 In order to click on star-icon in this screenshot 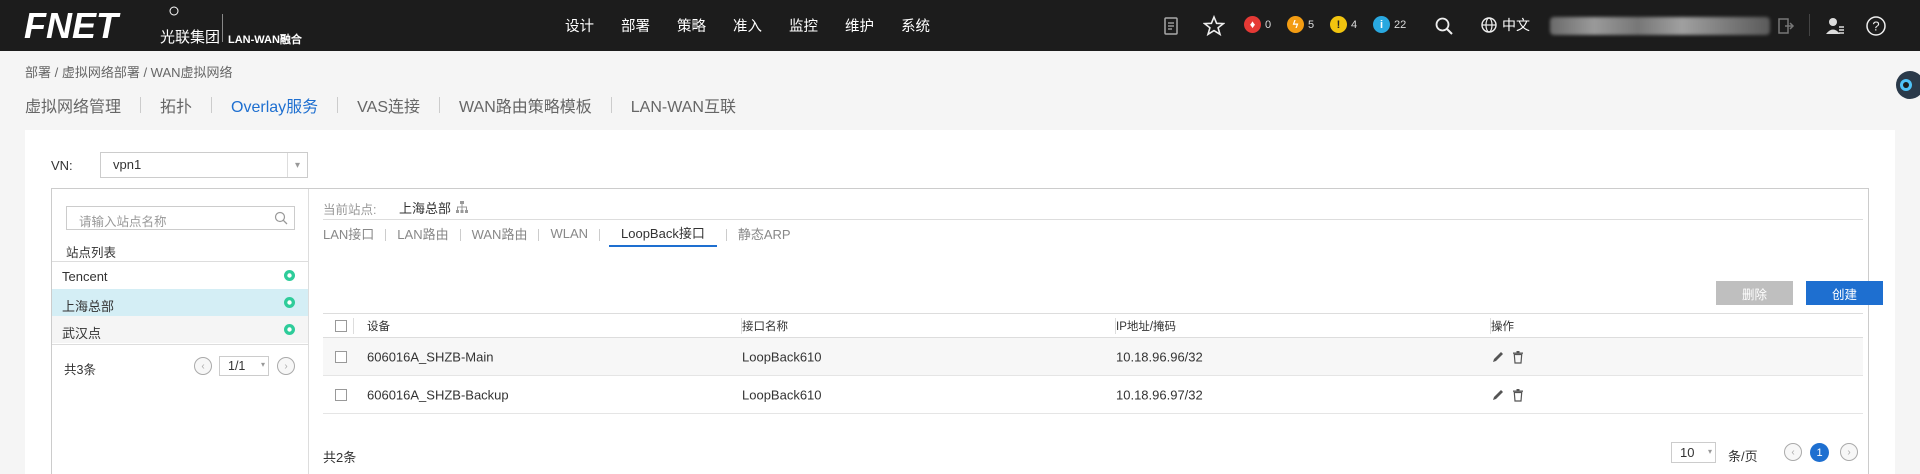, I will do `click(1214, 26)`.